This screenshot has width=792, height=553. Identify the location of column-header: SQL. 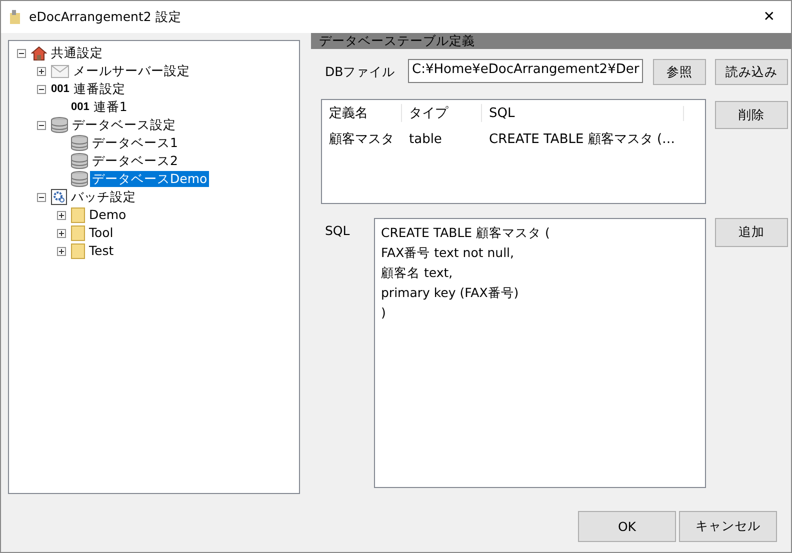
(583, 113).